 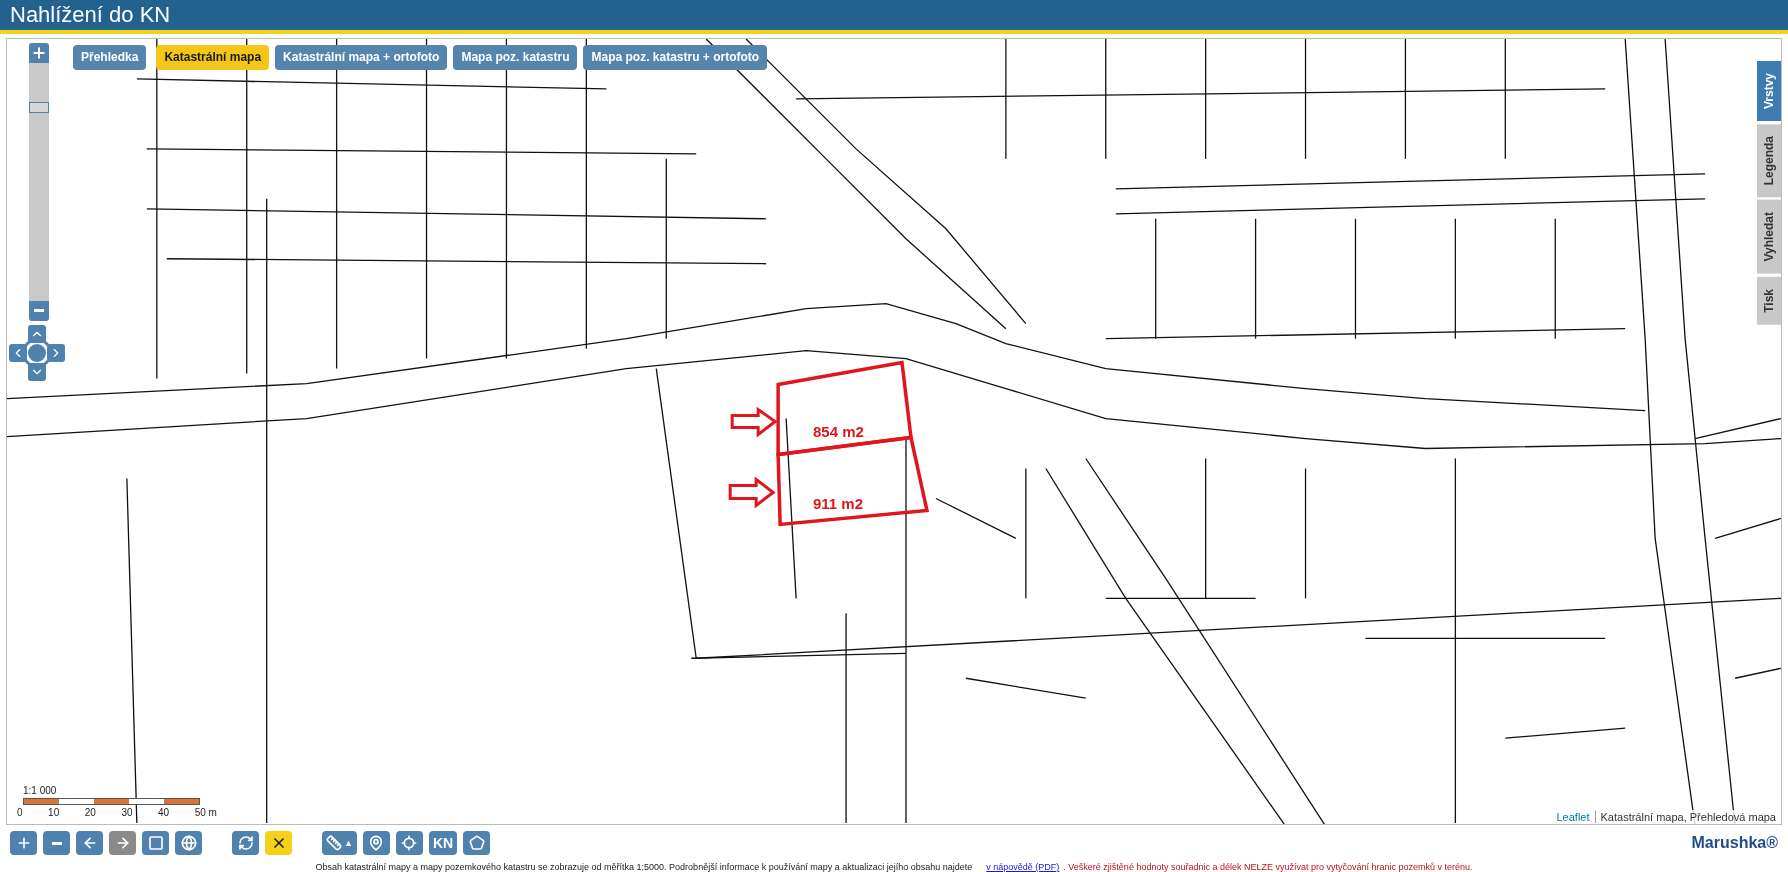 What do you see at coordinates (90, 813) in the screenshot?
I see `scale-tick-label: 20` at bounding box center [90, 813].